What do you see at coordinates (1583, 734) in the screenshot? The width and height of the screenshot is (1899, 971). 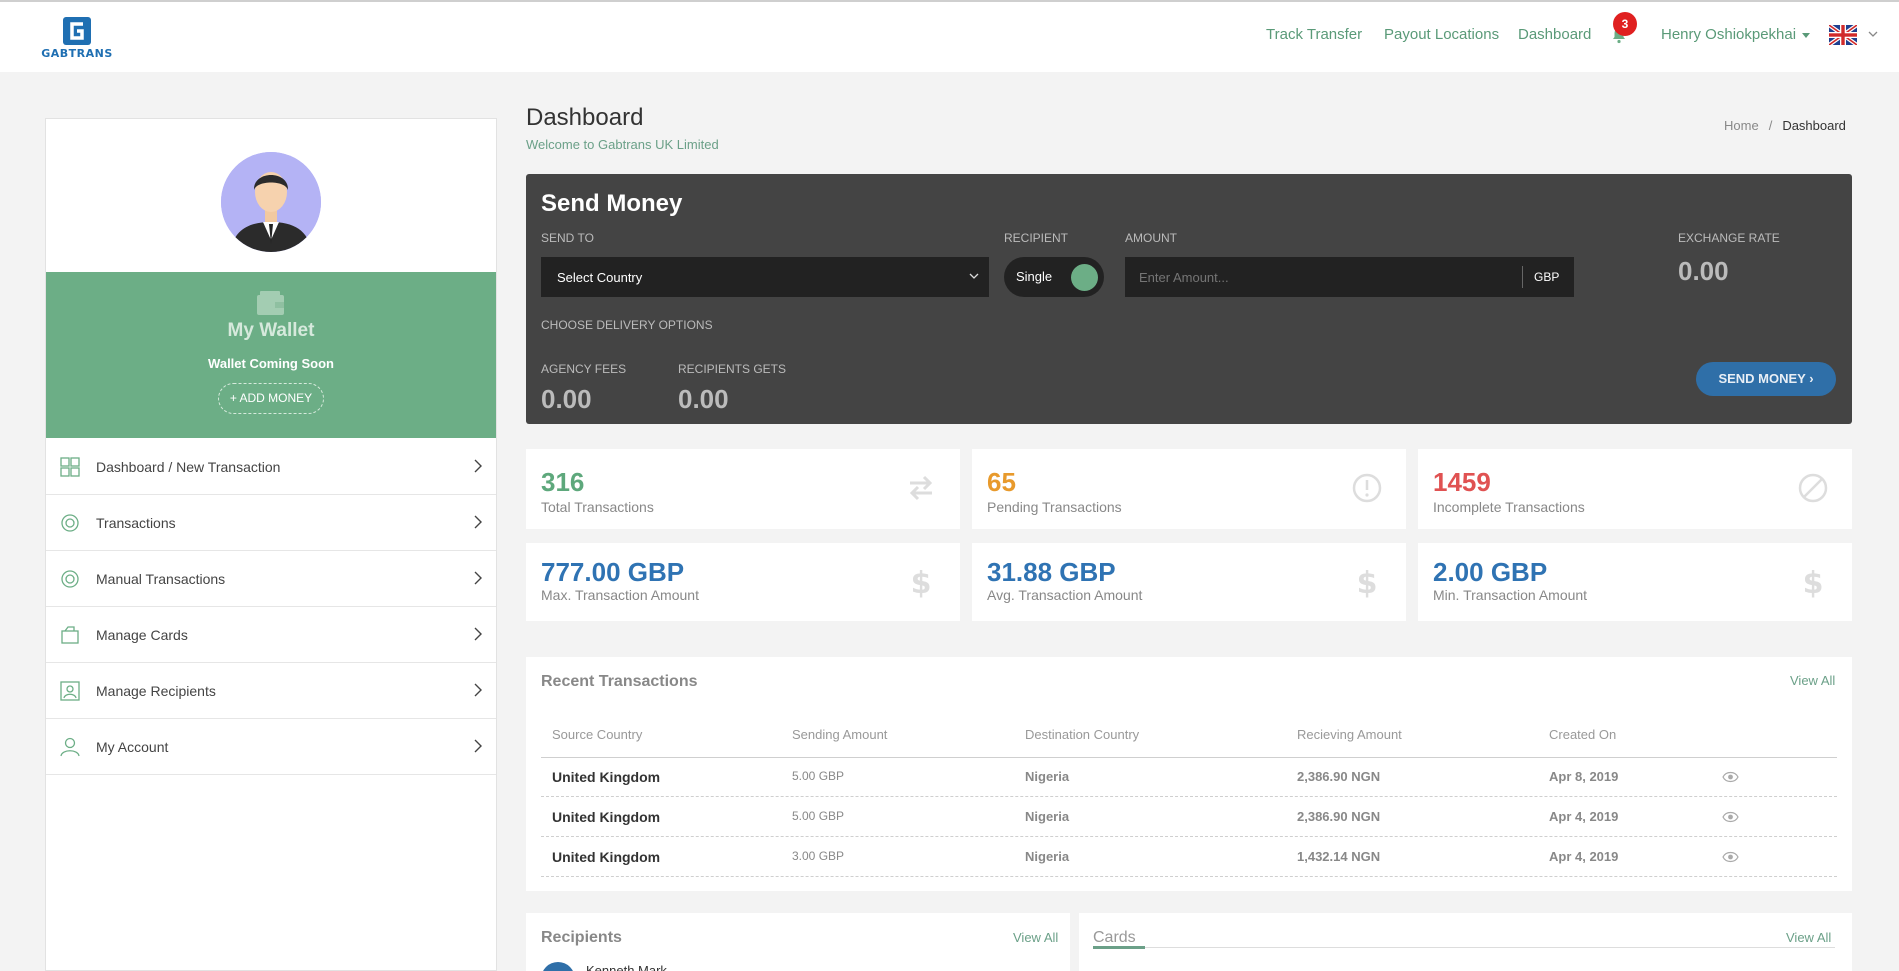 I see `column-header: Created On` at bounding box center [1583, 734].